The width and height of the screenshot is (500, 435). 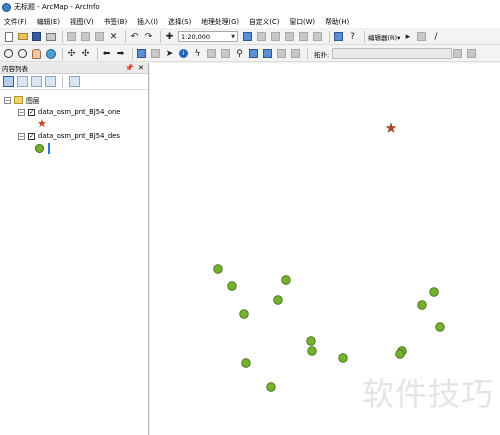 I want to click on copy-button, so click(x=85, y=36).